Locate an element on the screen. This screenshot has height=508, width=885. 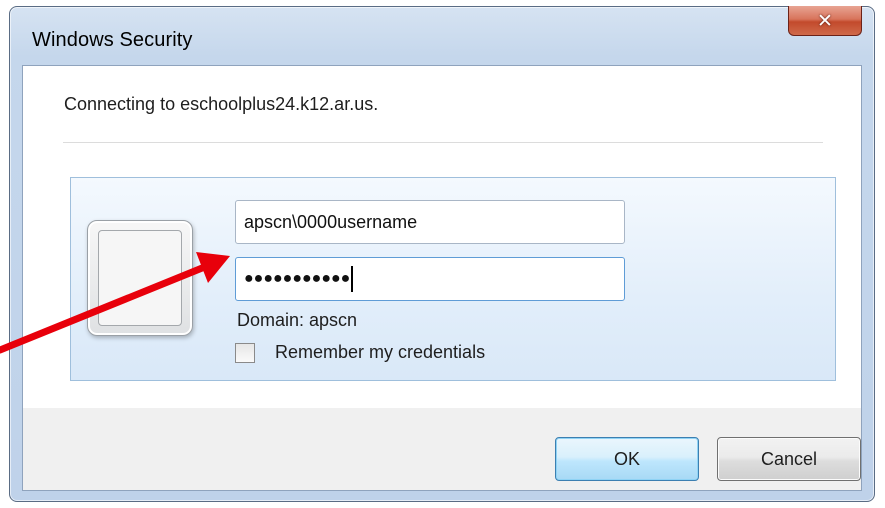
window-title: Windows Security is located at coordinates (112, 40).